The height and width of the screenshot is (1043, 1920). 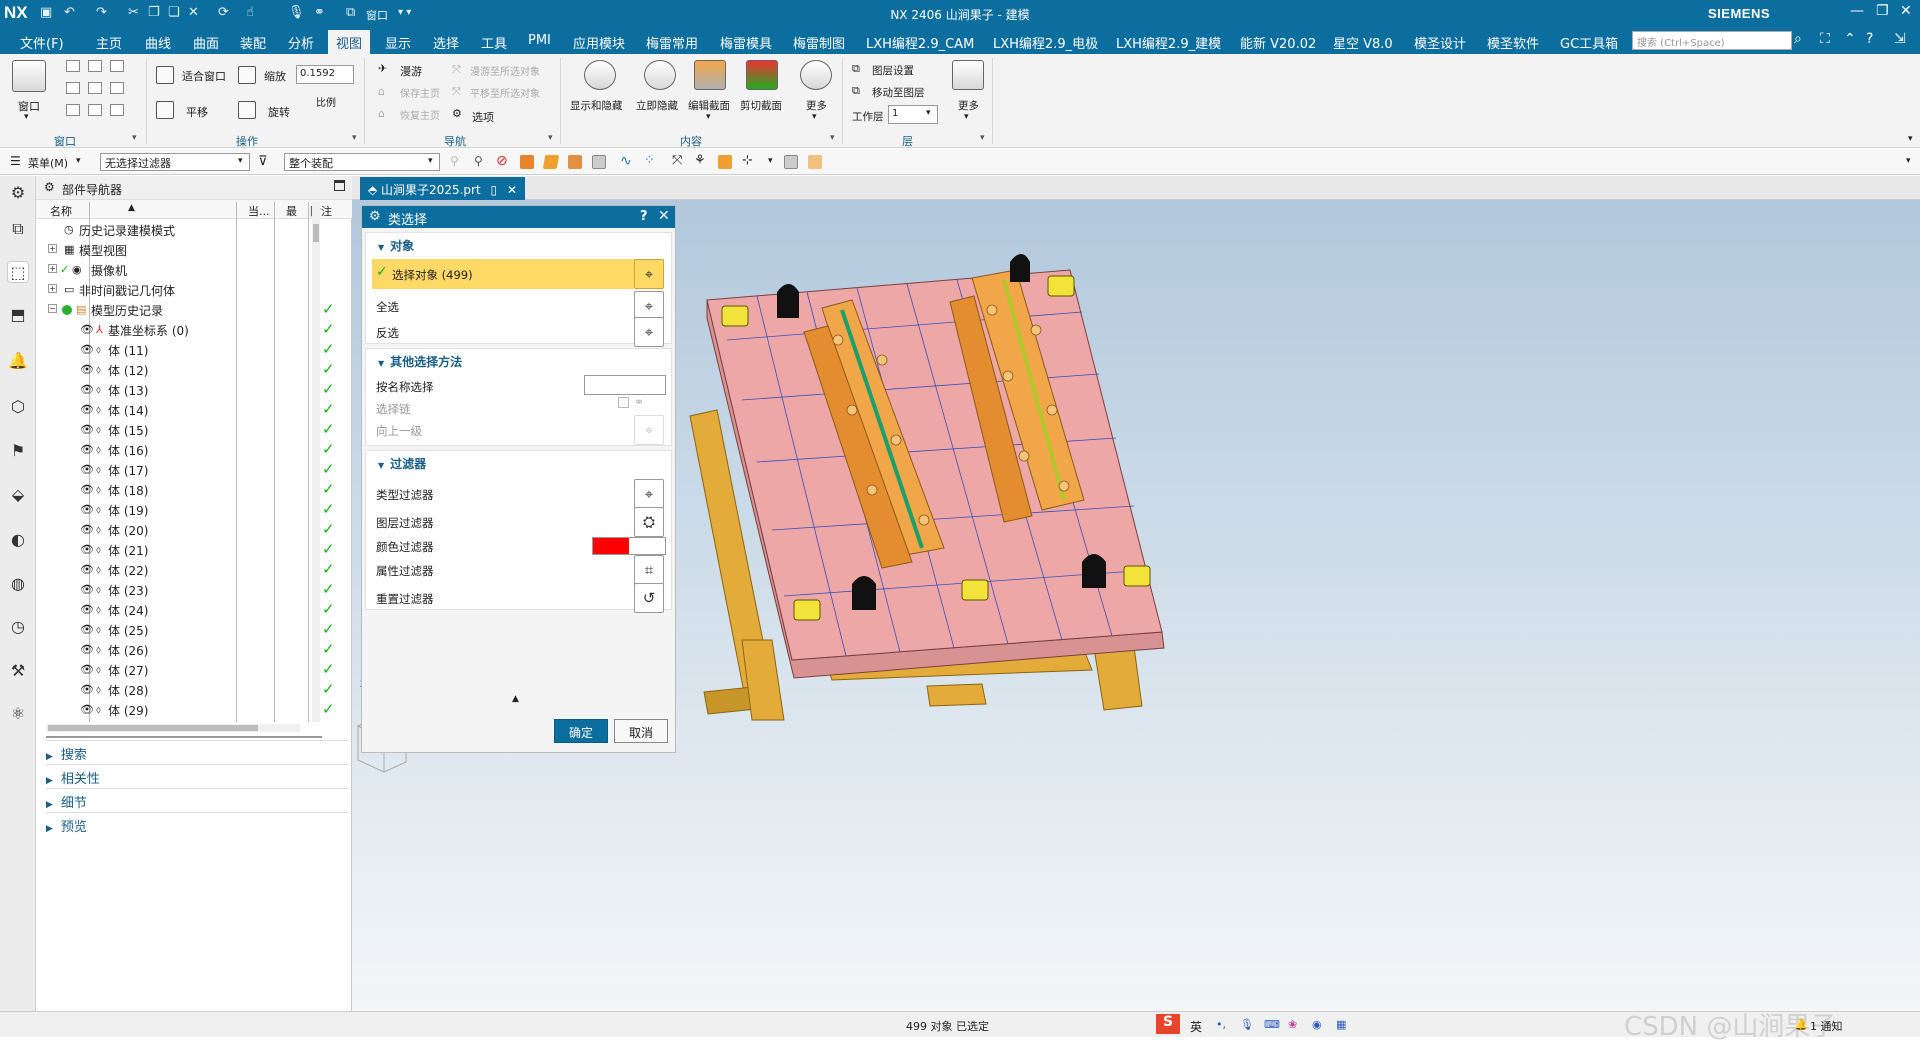 I want to click on tree-item-body: 👁 ⬨ 体 (20) ✓, so click(x=199, y=530).